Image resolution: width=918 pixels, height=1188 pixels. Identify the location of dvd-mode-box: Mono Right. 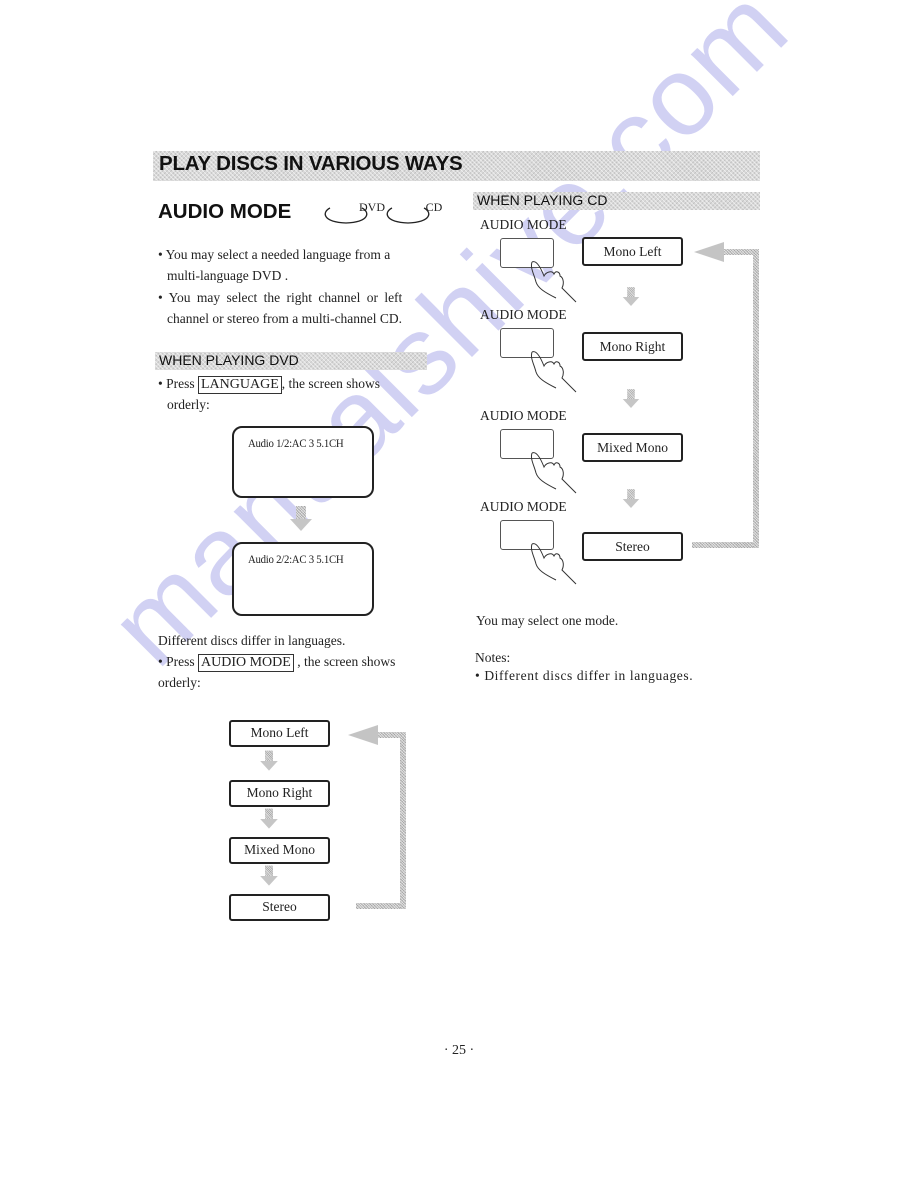
(279, 793).